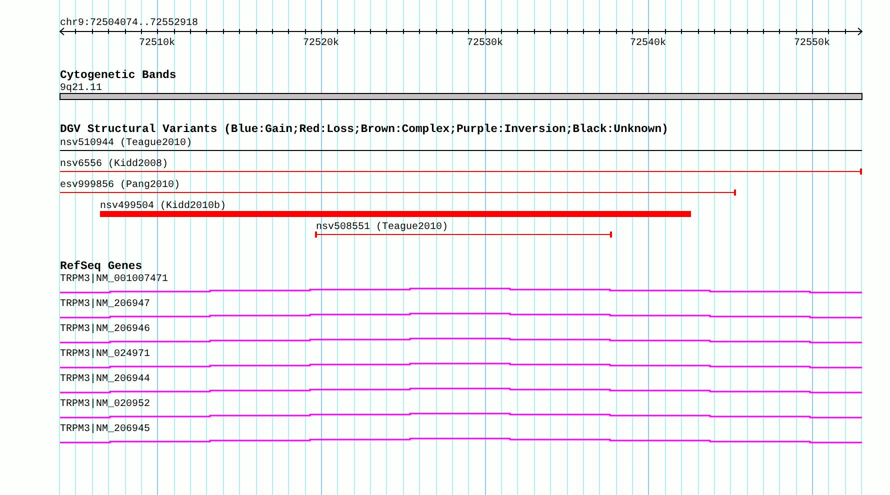 The height and width of the screenshot is (495, 890). I want to click on gene-label: TRPM3|NM_024971, so click(105, 354).